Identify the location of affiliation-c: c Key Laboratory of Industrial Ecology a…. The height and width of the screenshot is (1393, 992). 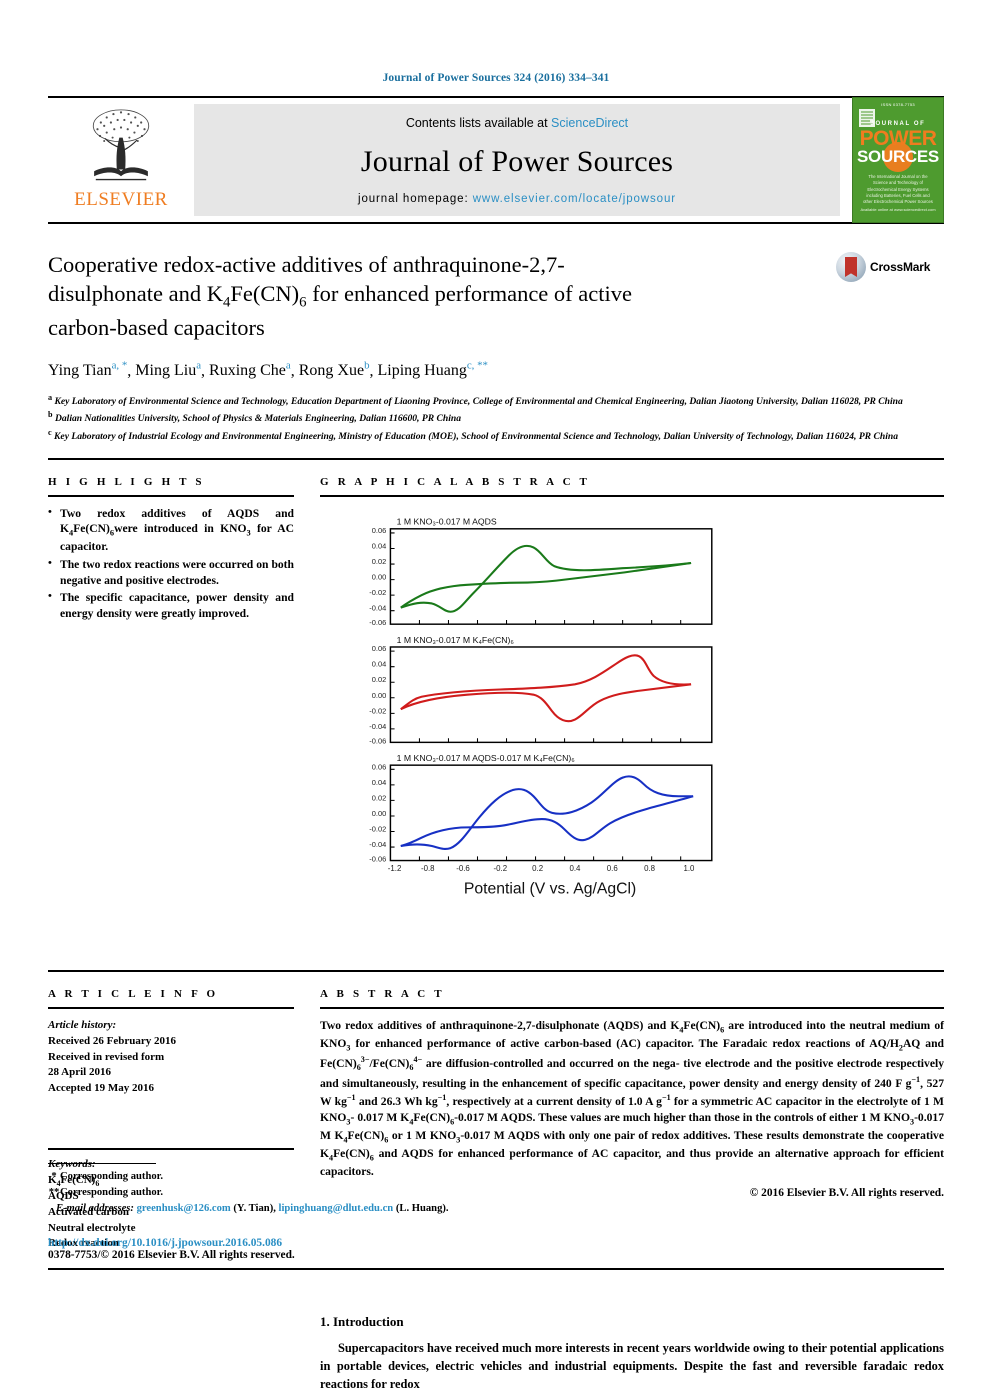
(473, 434).